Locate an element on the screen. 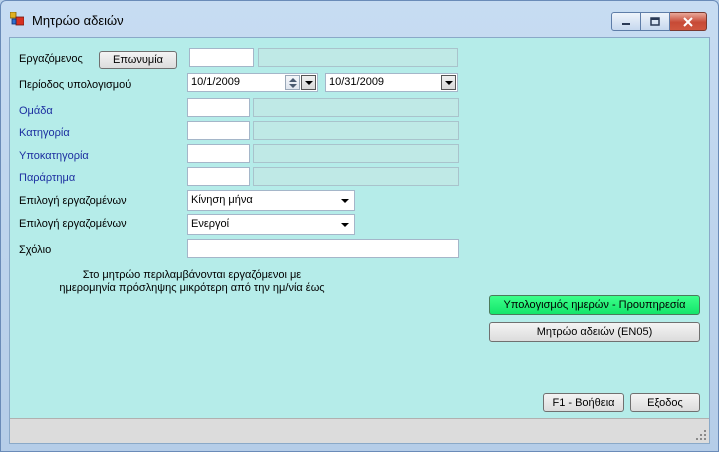  close-button is located at coordinates (688, 21).